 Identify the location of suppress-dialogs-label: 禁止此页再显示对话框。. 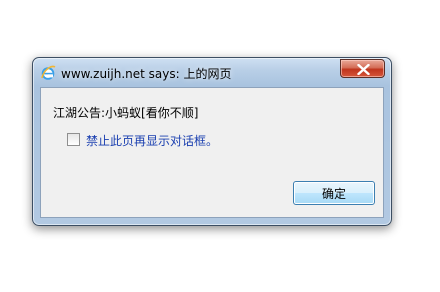
(152, 140).